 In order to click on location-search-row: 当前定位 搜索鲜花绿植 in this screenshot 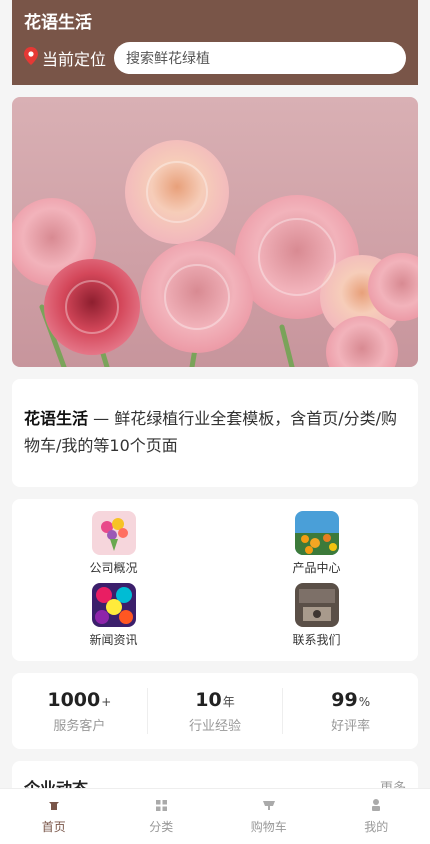, I will do `click(215, 58)`.